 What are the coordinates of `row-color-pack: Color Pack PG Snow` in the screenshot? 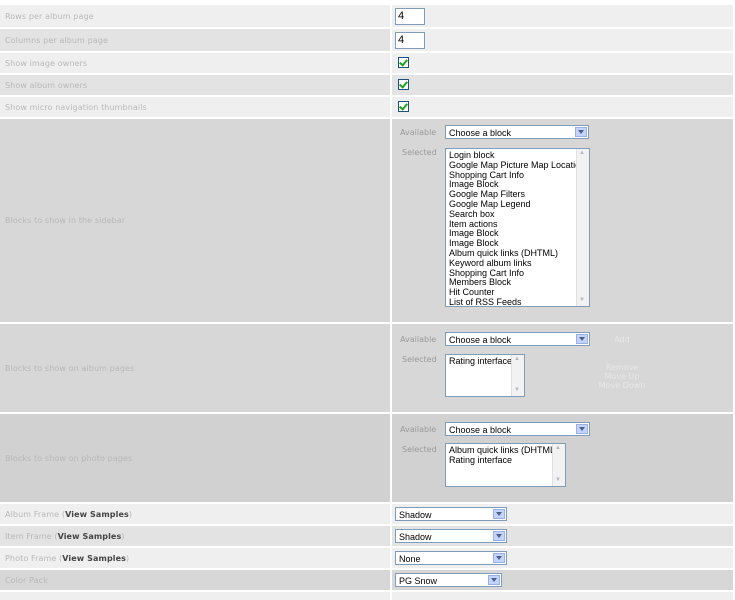 It's located at (366, 580).